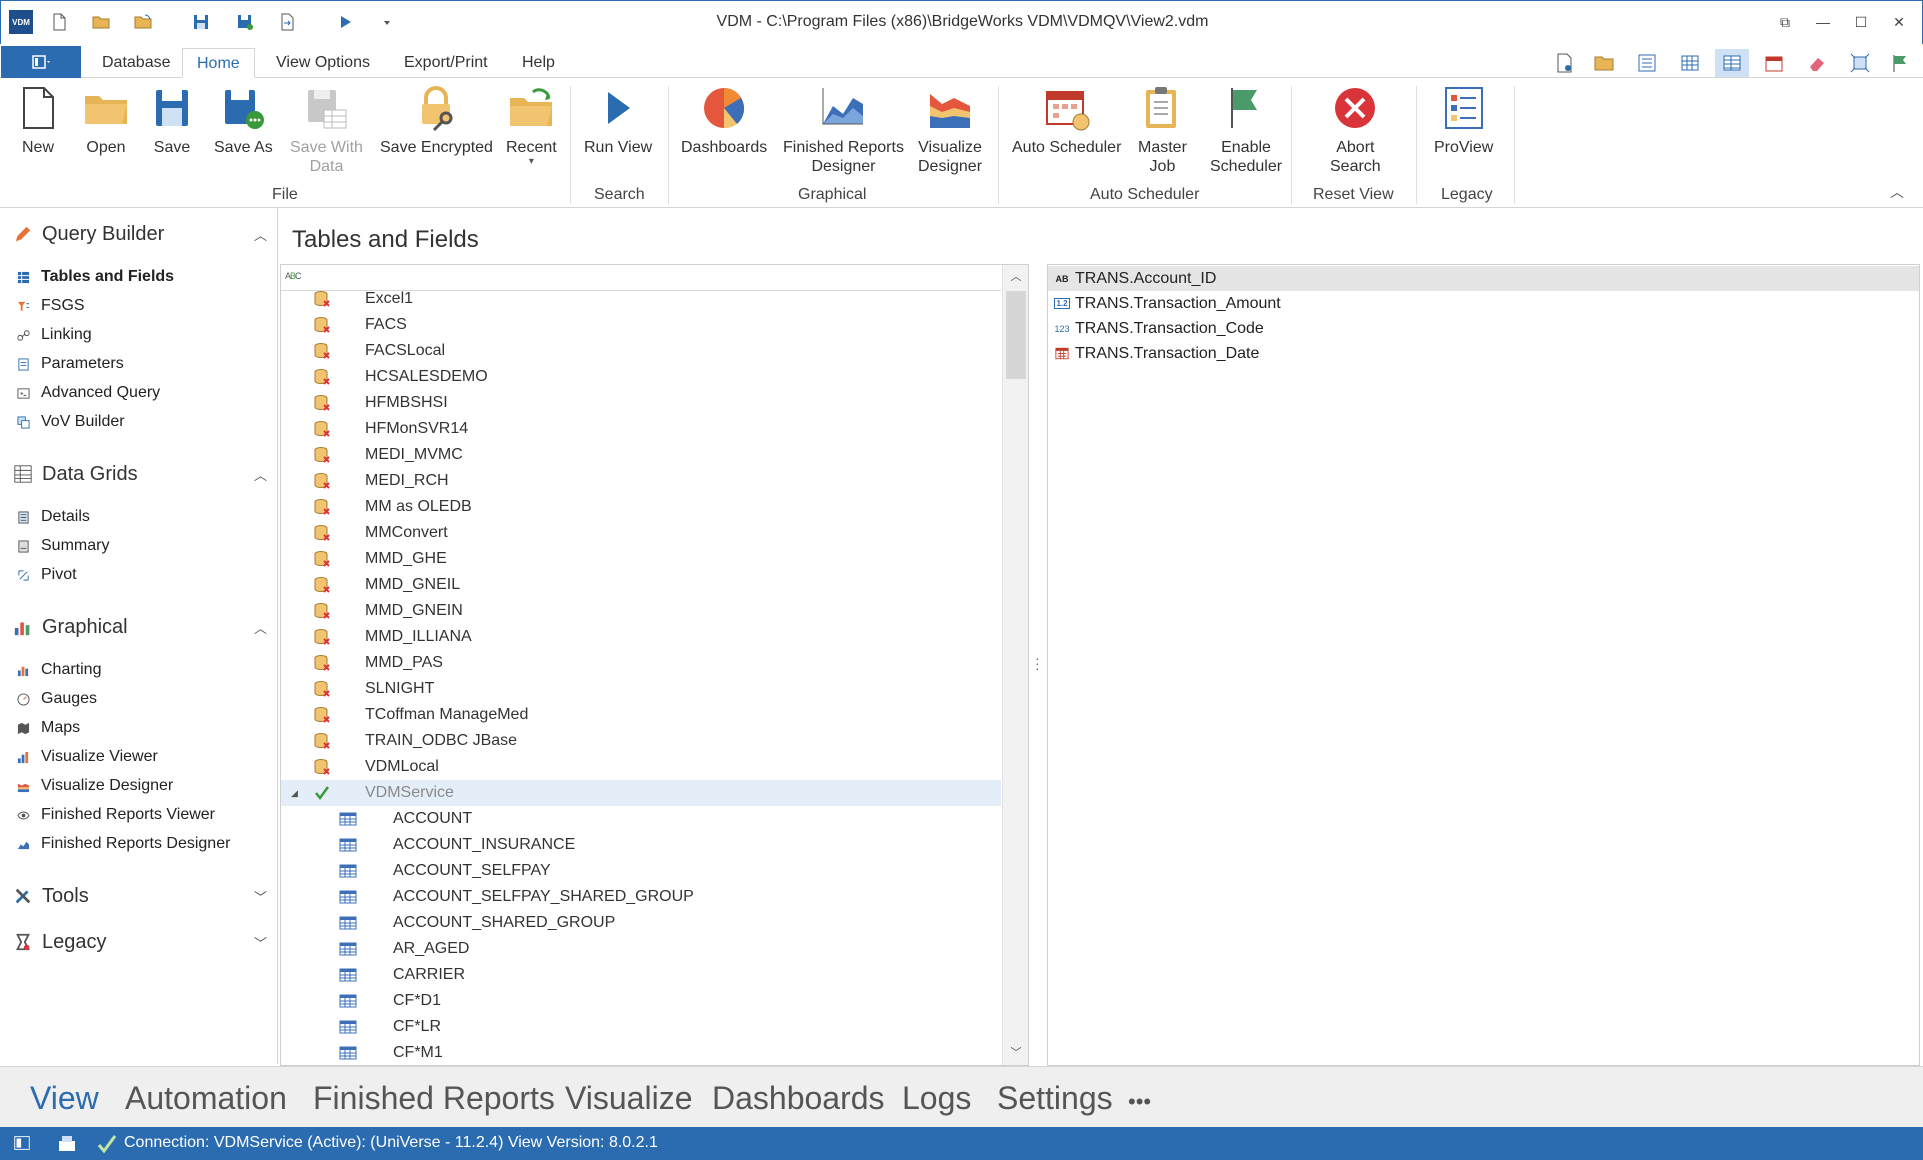  Describe the element at coordinates (141, 575) in the screenshot. I see `sidebar-item-pivot: Pivot` at that location.